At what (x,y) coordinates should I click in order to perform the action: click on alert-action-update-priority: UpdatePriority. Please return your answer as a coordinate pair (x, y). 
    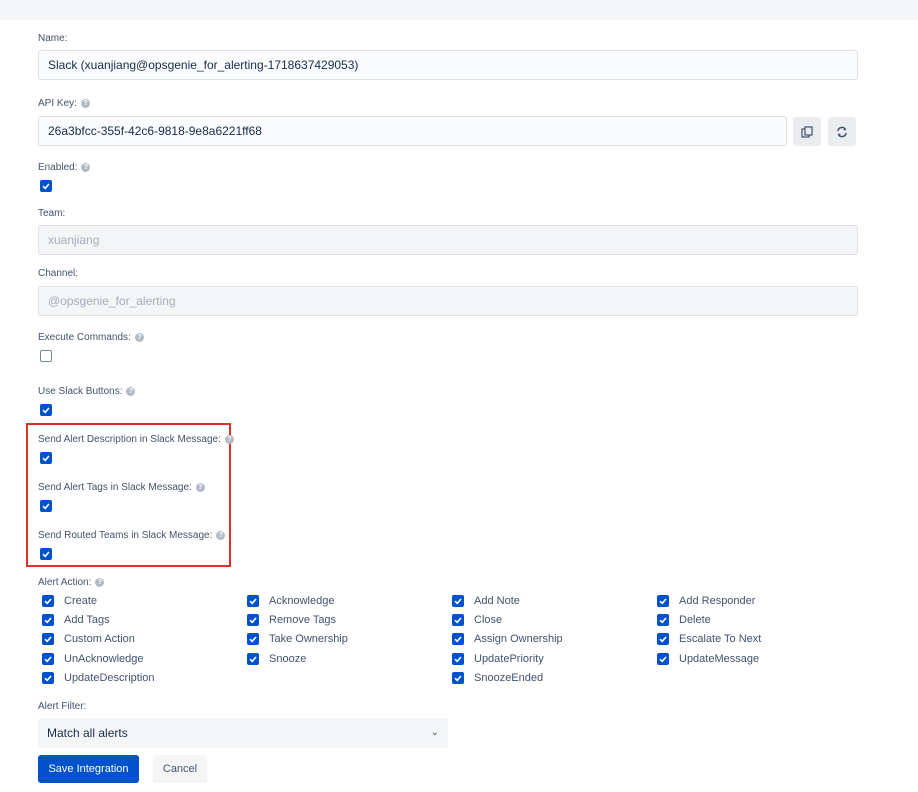
    Looking at the image, I should click on (498, 659).